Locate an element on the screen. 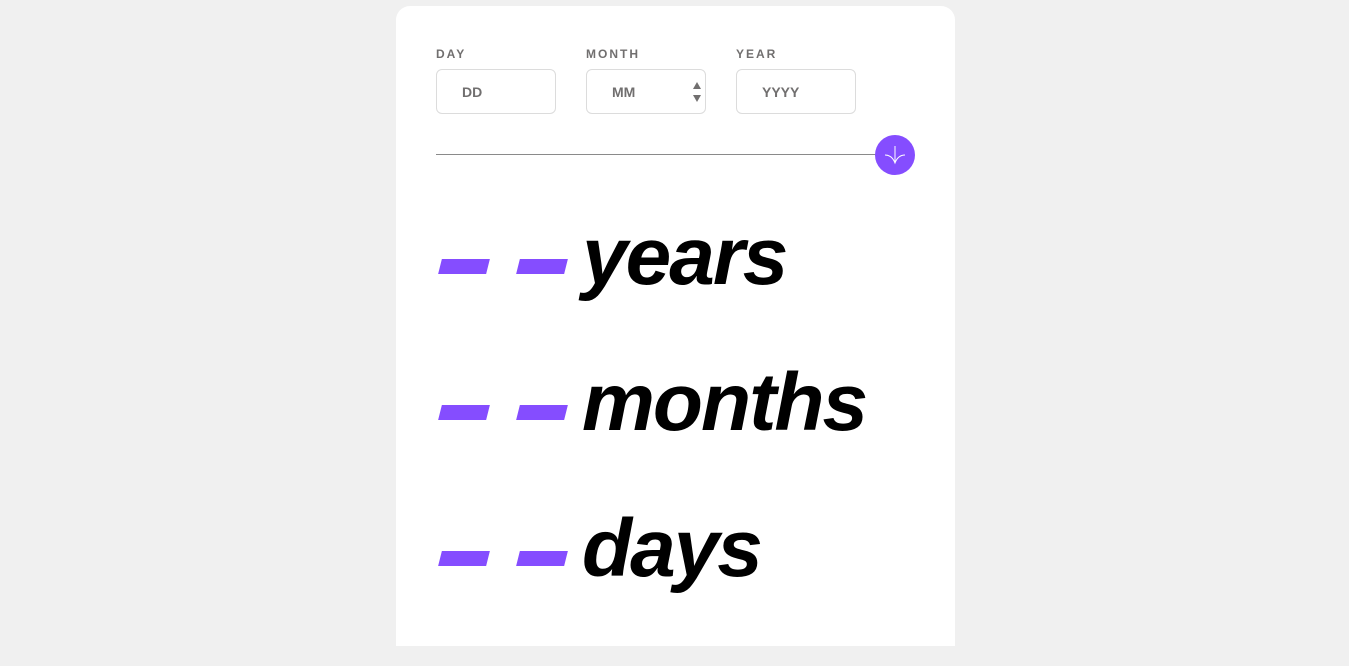 Image resolution: width=1349 pixels, height=666 pixels. months-unit: months is located at coordinates (725, 402).